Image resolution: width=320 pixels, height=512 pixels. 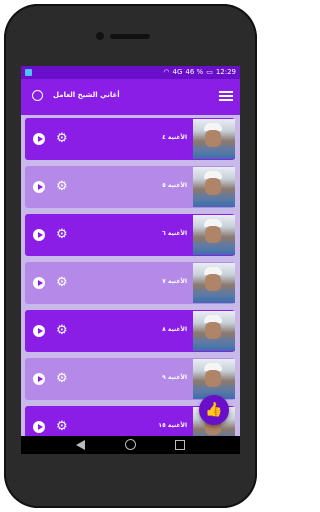 I want to click on song-row: ⚙ الأغنية ٧, so click(x=130, y=283).